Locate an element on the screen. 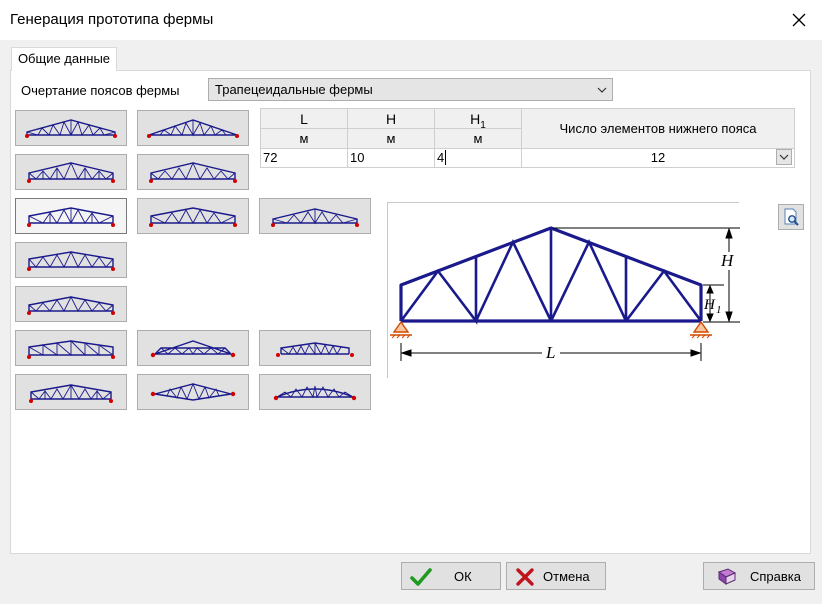  column-header-H1: H1 is located at coordinates (478, 120).